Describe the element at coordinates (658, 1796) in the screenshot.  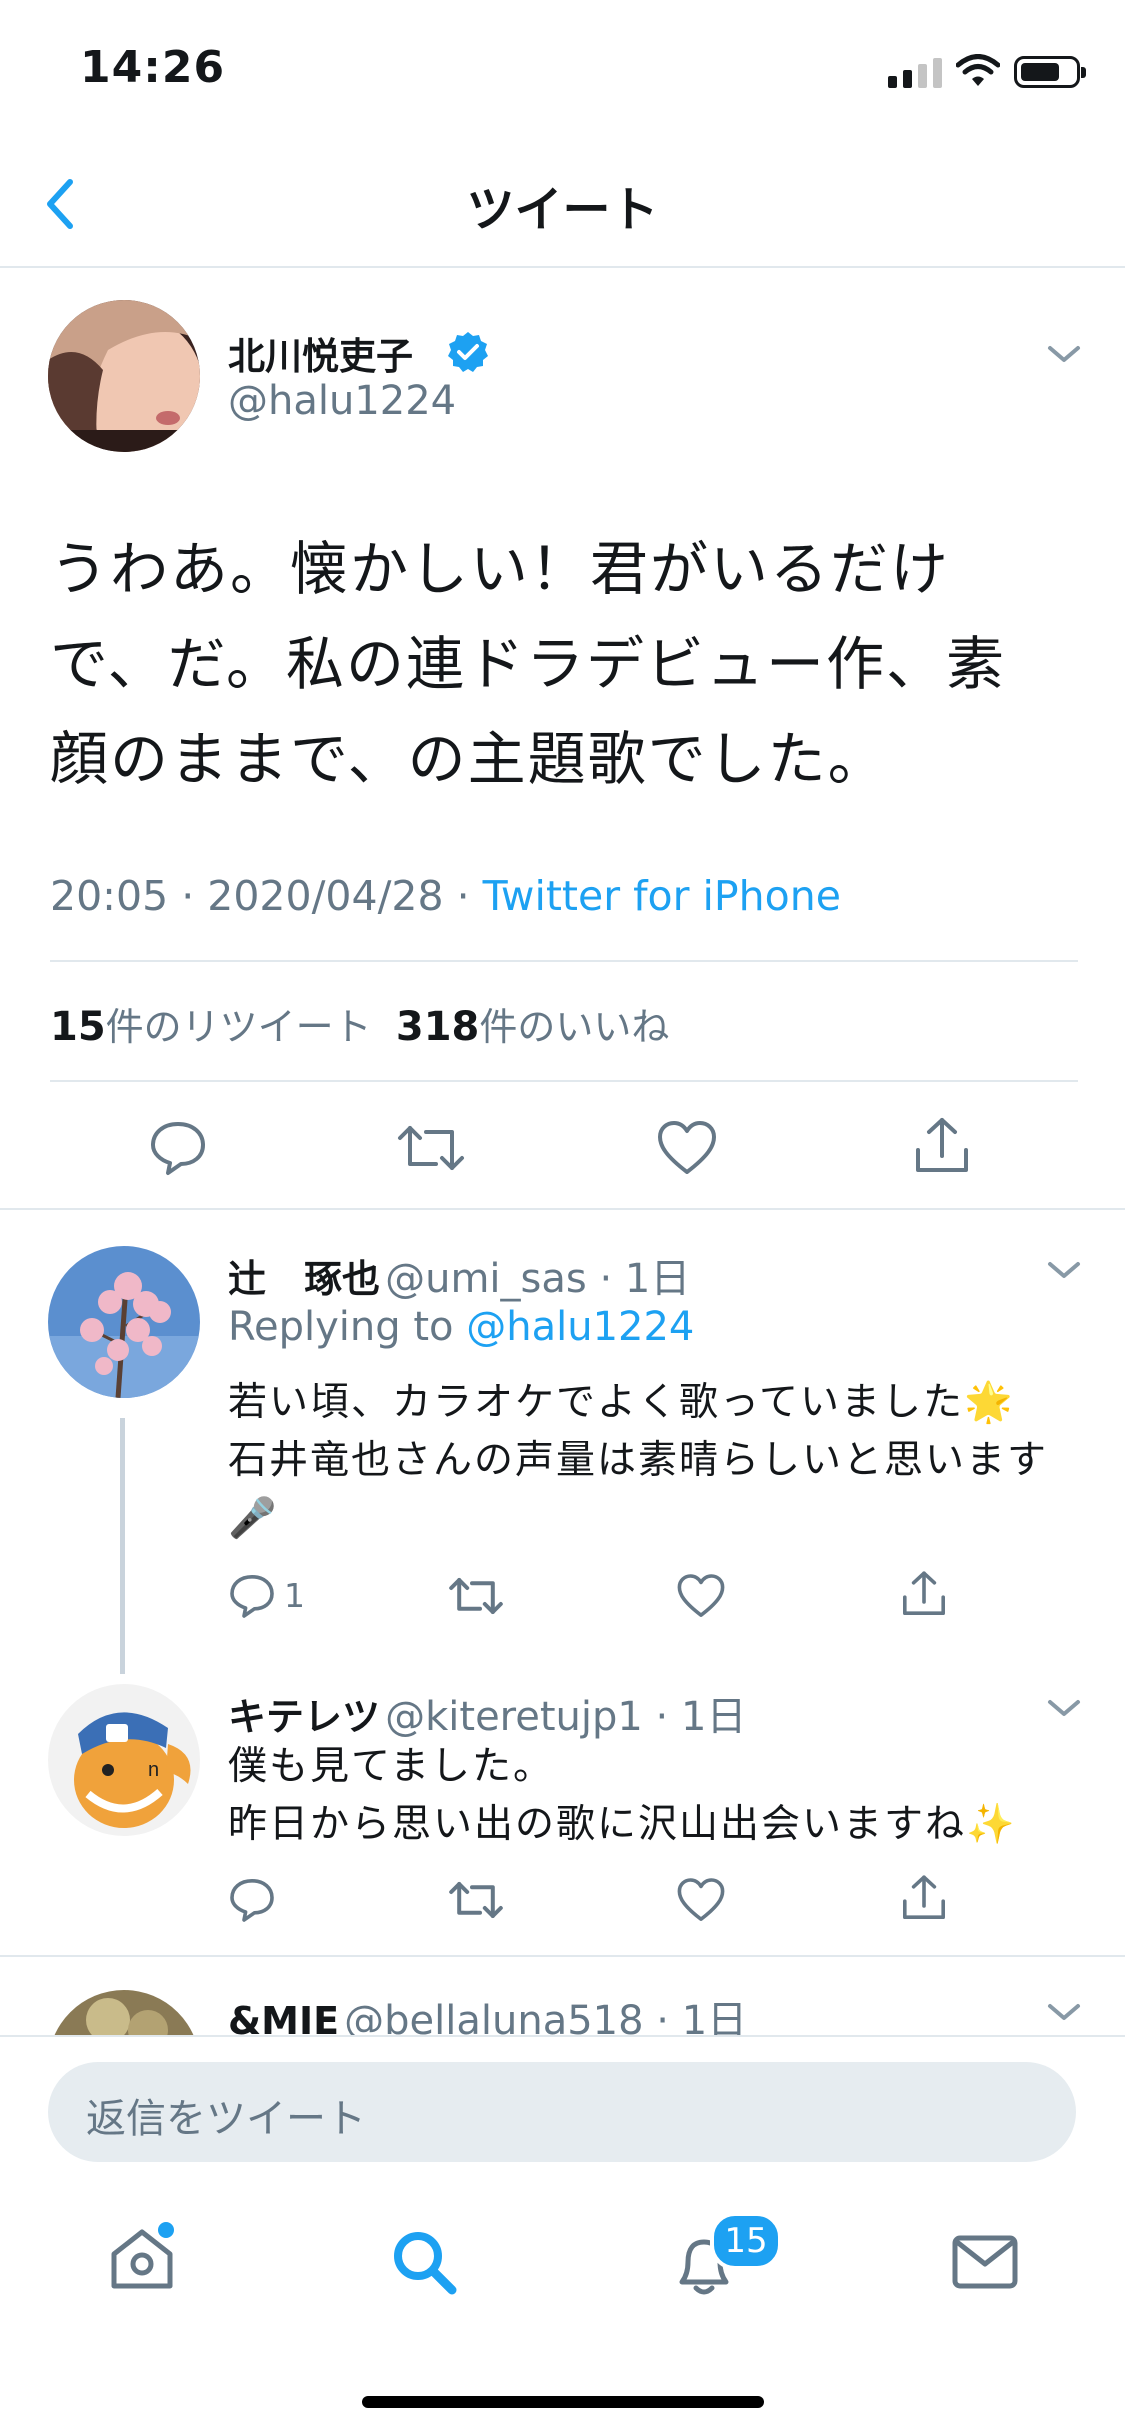
I see `reply-text: 僕も見てました。 昨日から思い出の歌に沢山出会いますね✨` at that location.